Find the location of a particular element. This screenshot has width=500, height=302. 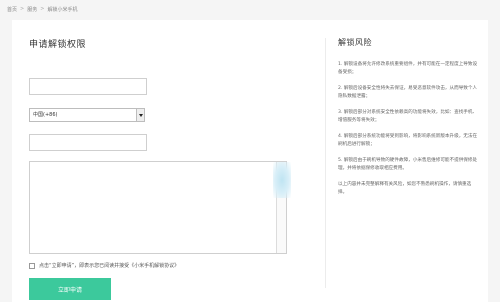

column-divider is located at coordinates (325, 163).